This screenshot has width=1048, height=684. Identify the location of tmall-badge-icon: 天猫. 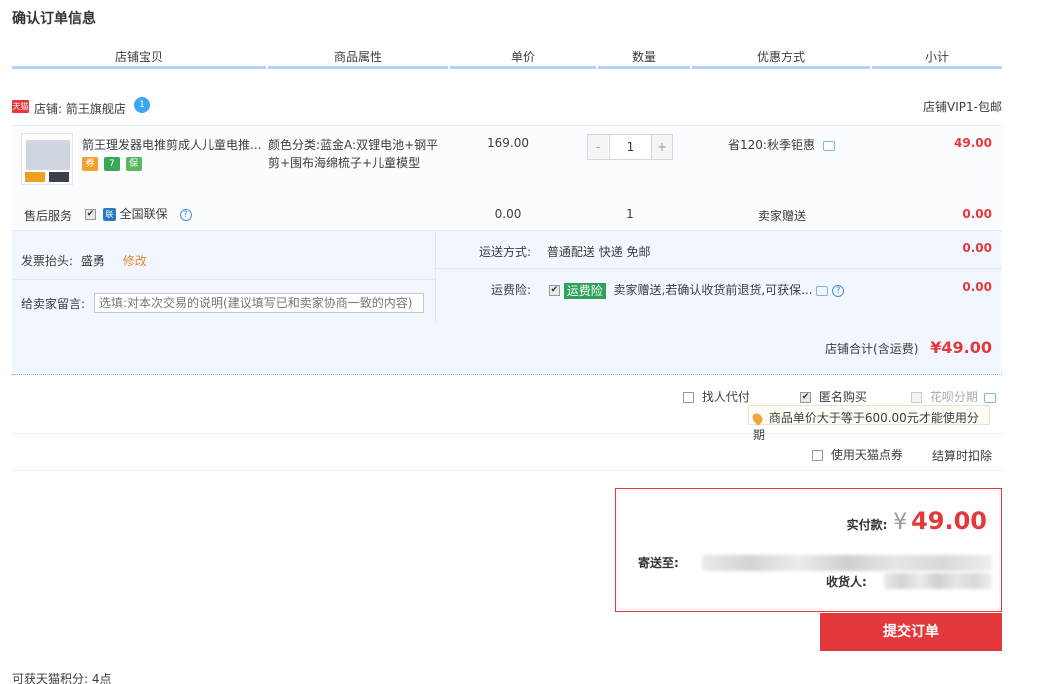
(20, 106).